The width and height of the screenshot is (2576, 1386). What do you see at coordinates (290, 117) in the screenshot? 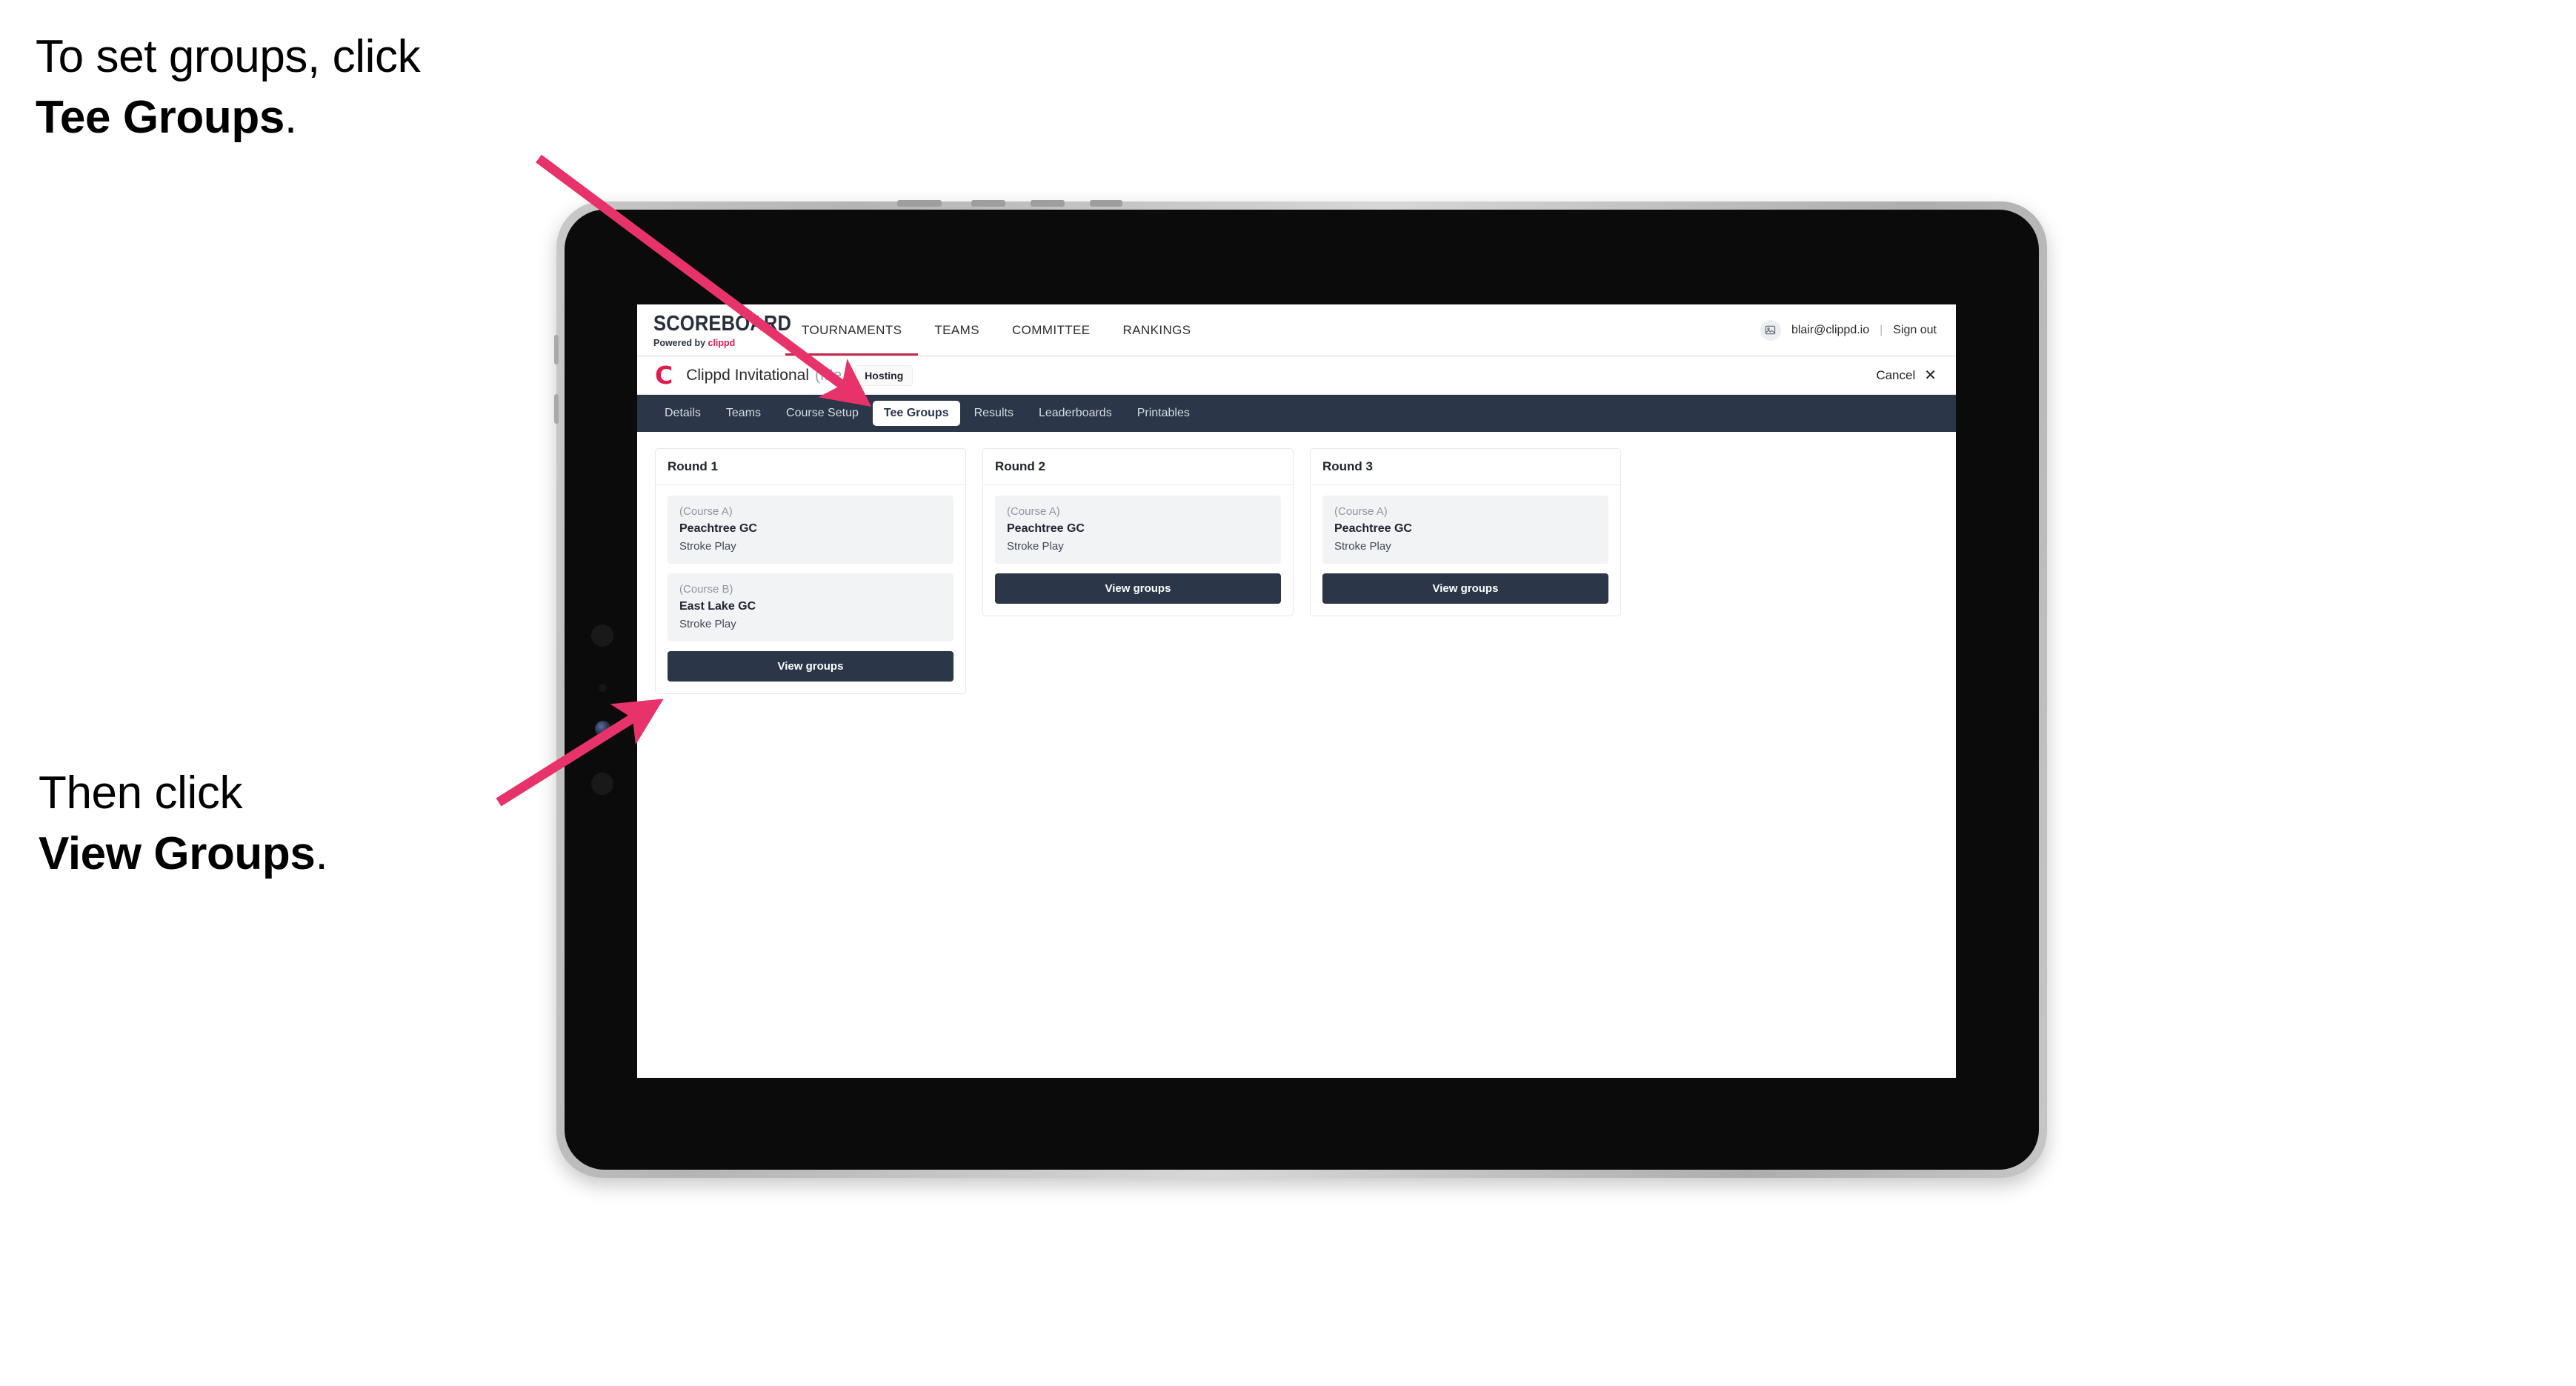
I see `annotation-top-tail: .` at bounding box center [290, 117].